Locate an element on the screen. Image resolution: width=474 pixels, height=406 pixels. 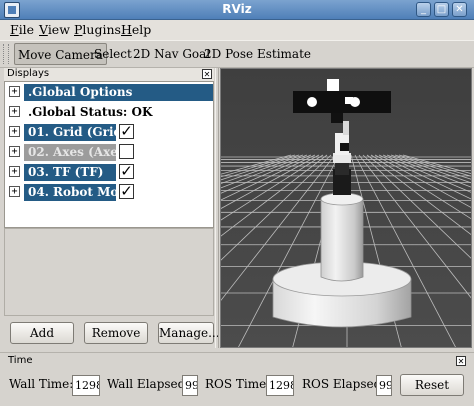
wall-elapsed-label: Wall Elapsed: is located at coordinates (148, 384).